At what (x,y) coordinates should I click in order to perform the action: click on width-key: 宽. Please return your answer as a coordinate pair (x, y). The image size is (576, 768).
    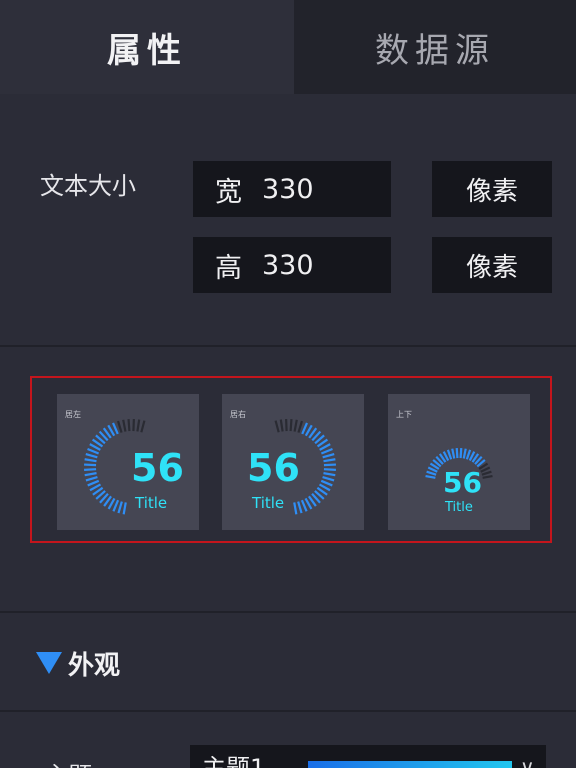
    Looking at the image, I should click on (228, 192).